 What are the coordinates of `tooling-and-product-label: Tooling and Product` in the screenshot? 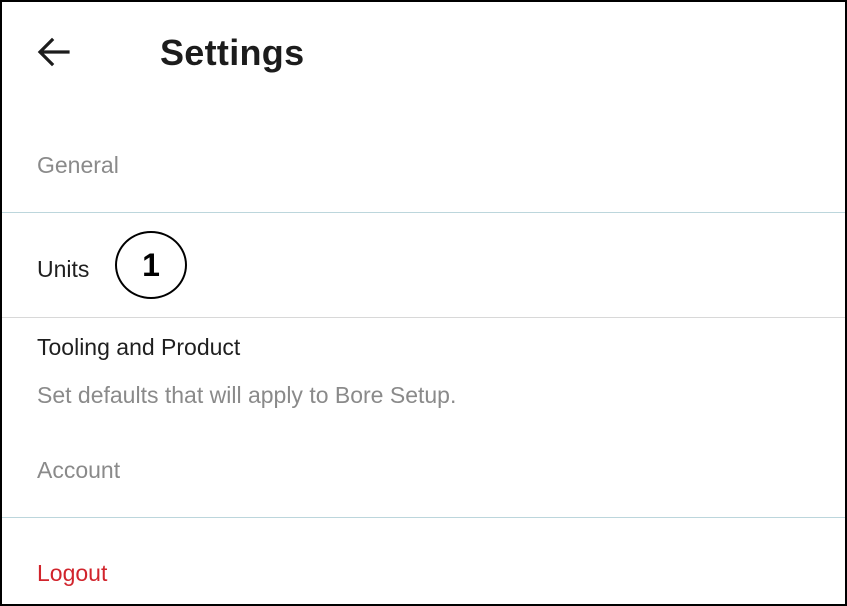 It's located at (139, 347).